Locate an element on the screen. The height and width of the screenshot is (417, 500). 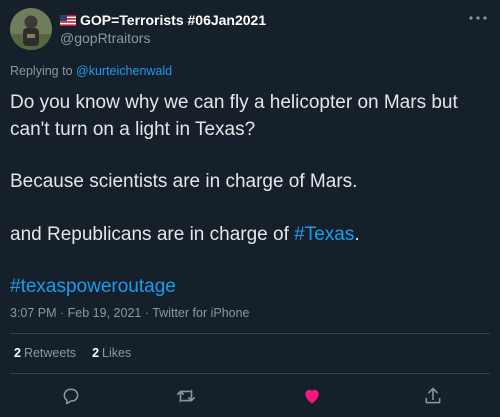
us-flag-icon is located at coordinates (68, 21).